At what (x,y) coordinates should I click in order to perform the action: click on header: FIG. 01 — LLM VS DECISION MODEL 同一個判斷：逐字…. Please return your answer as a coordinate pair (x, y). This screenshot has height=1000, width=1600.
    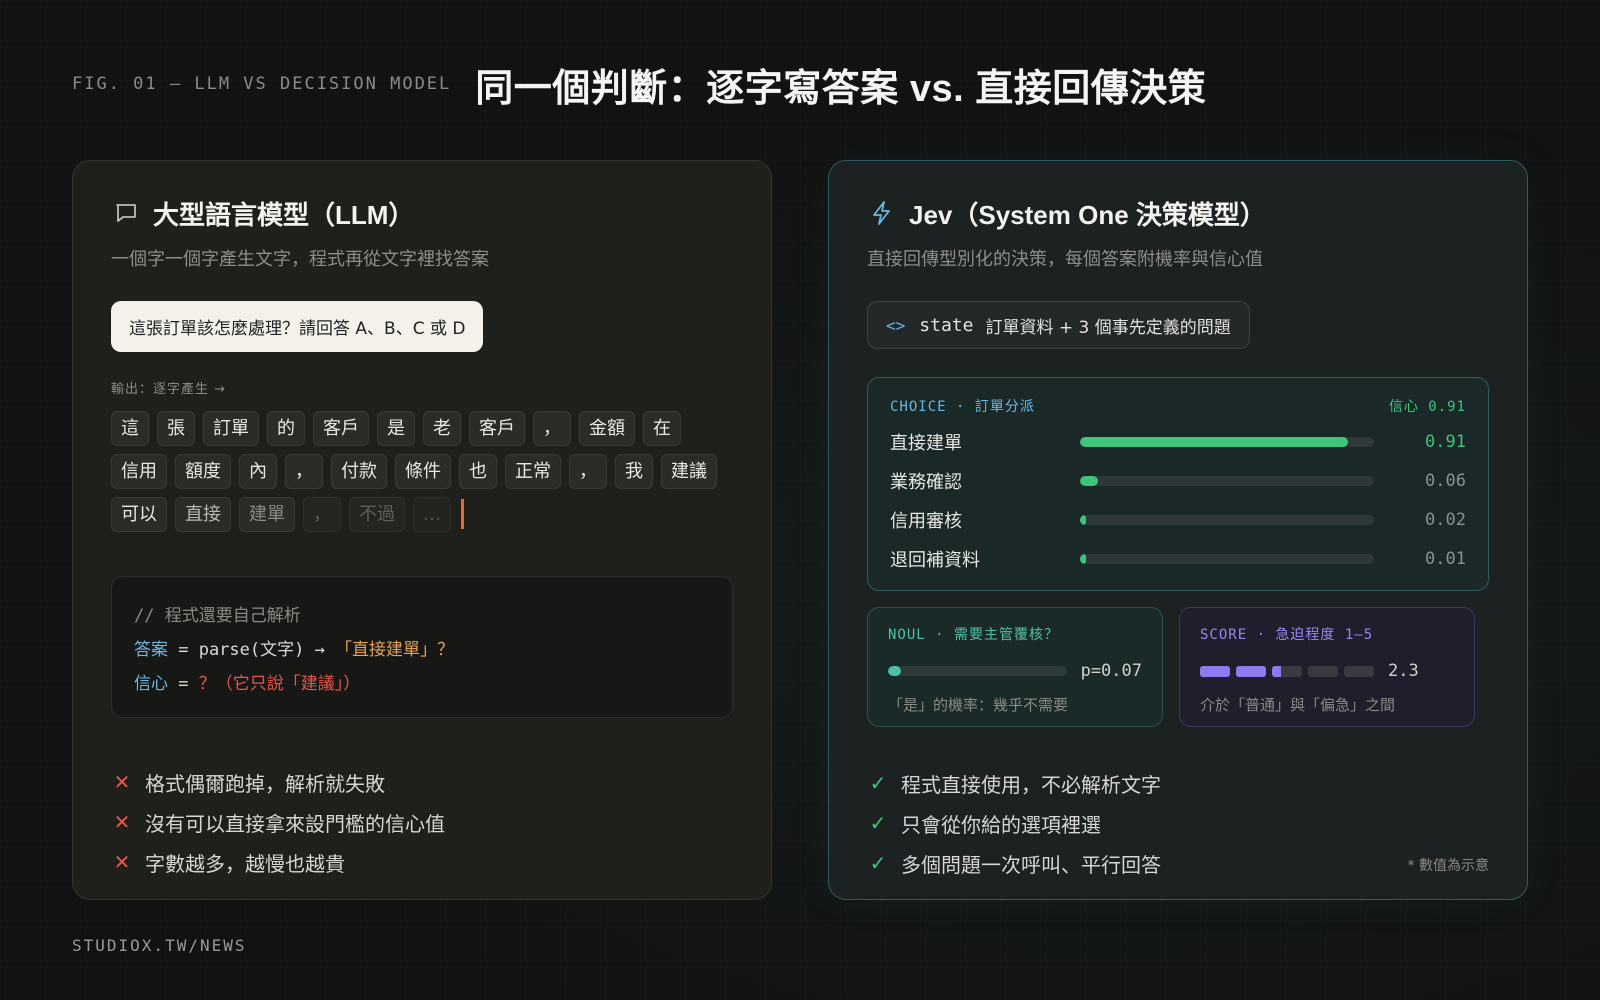
    Looking at the image, I should click on (639, 84).